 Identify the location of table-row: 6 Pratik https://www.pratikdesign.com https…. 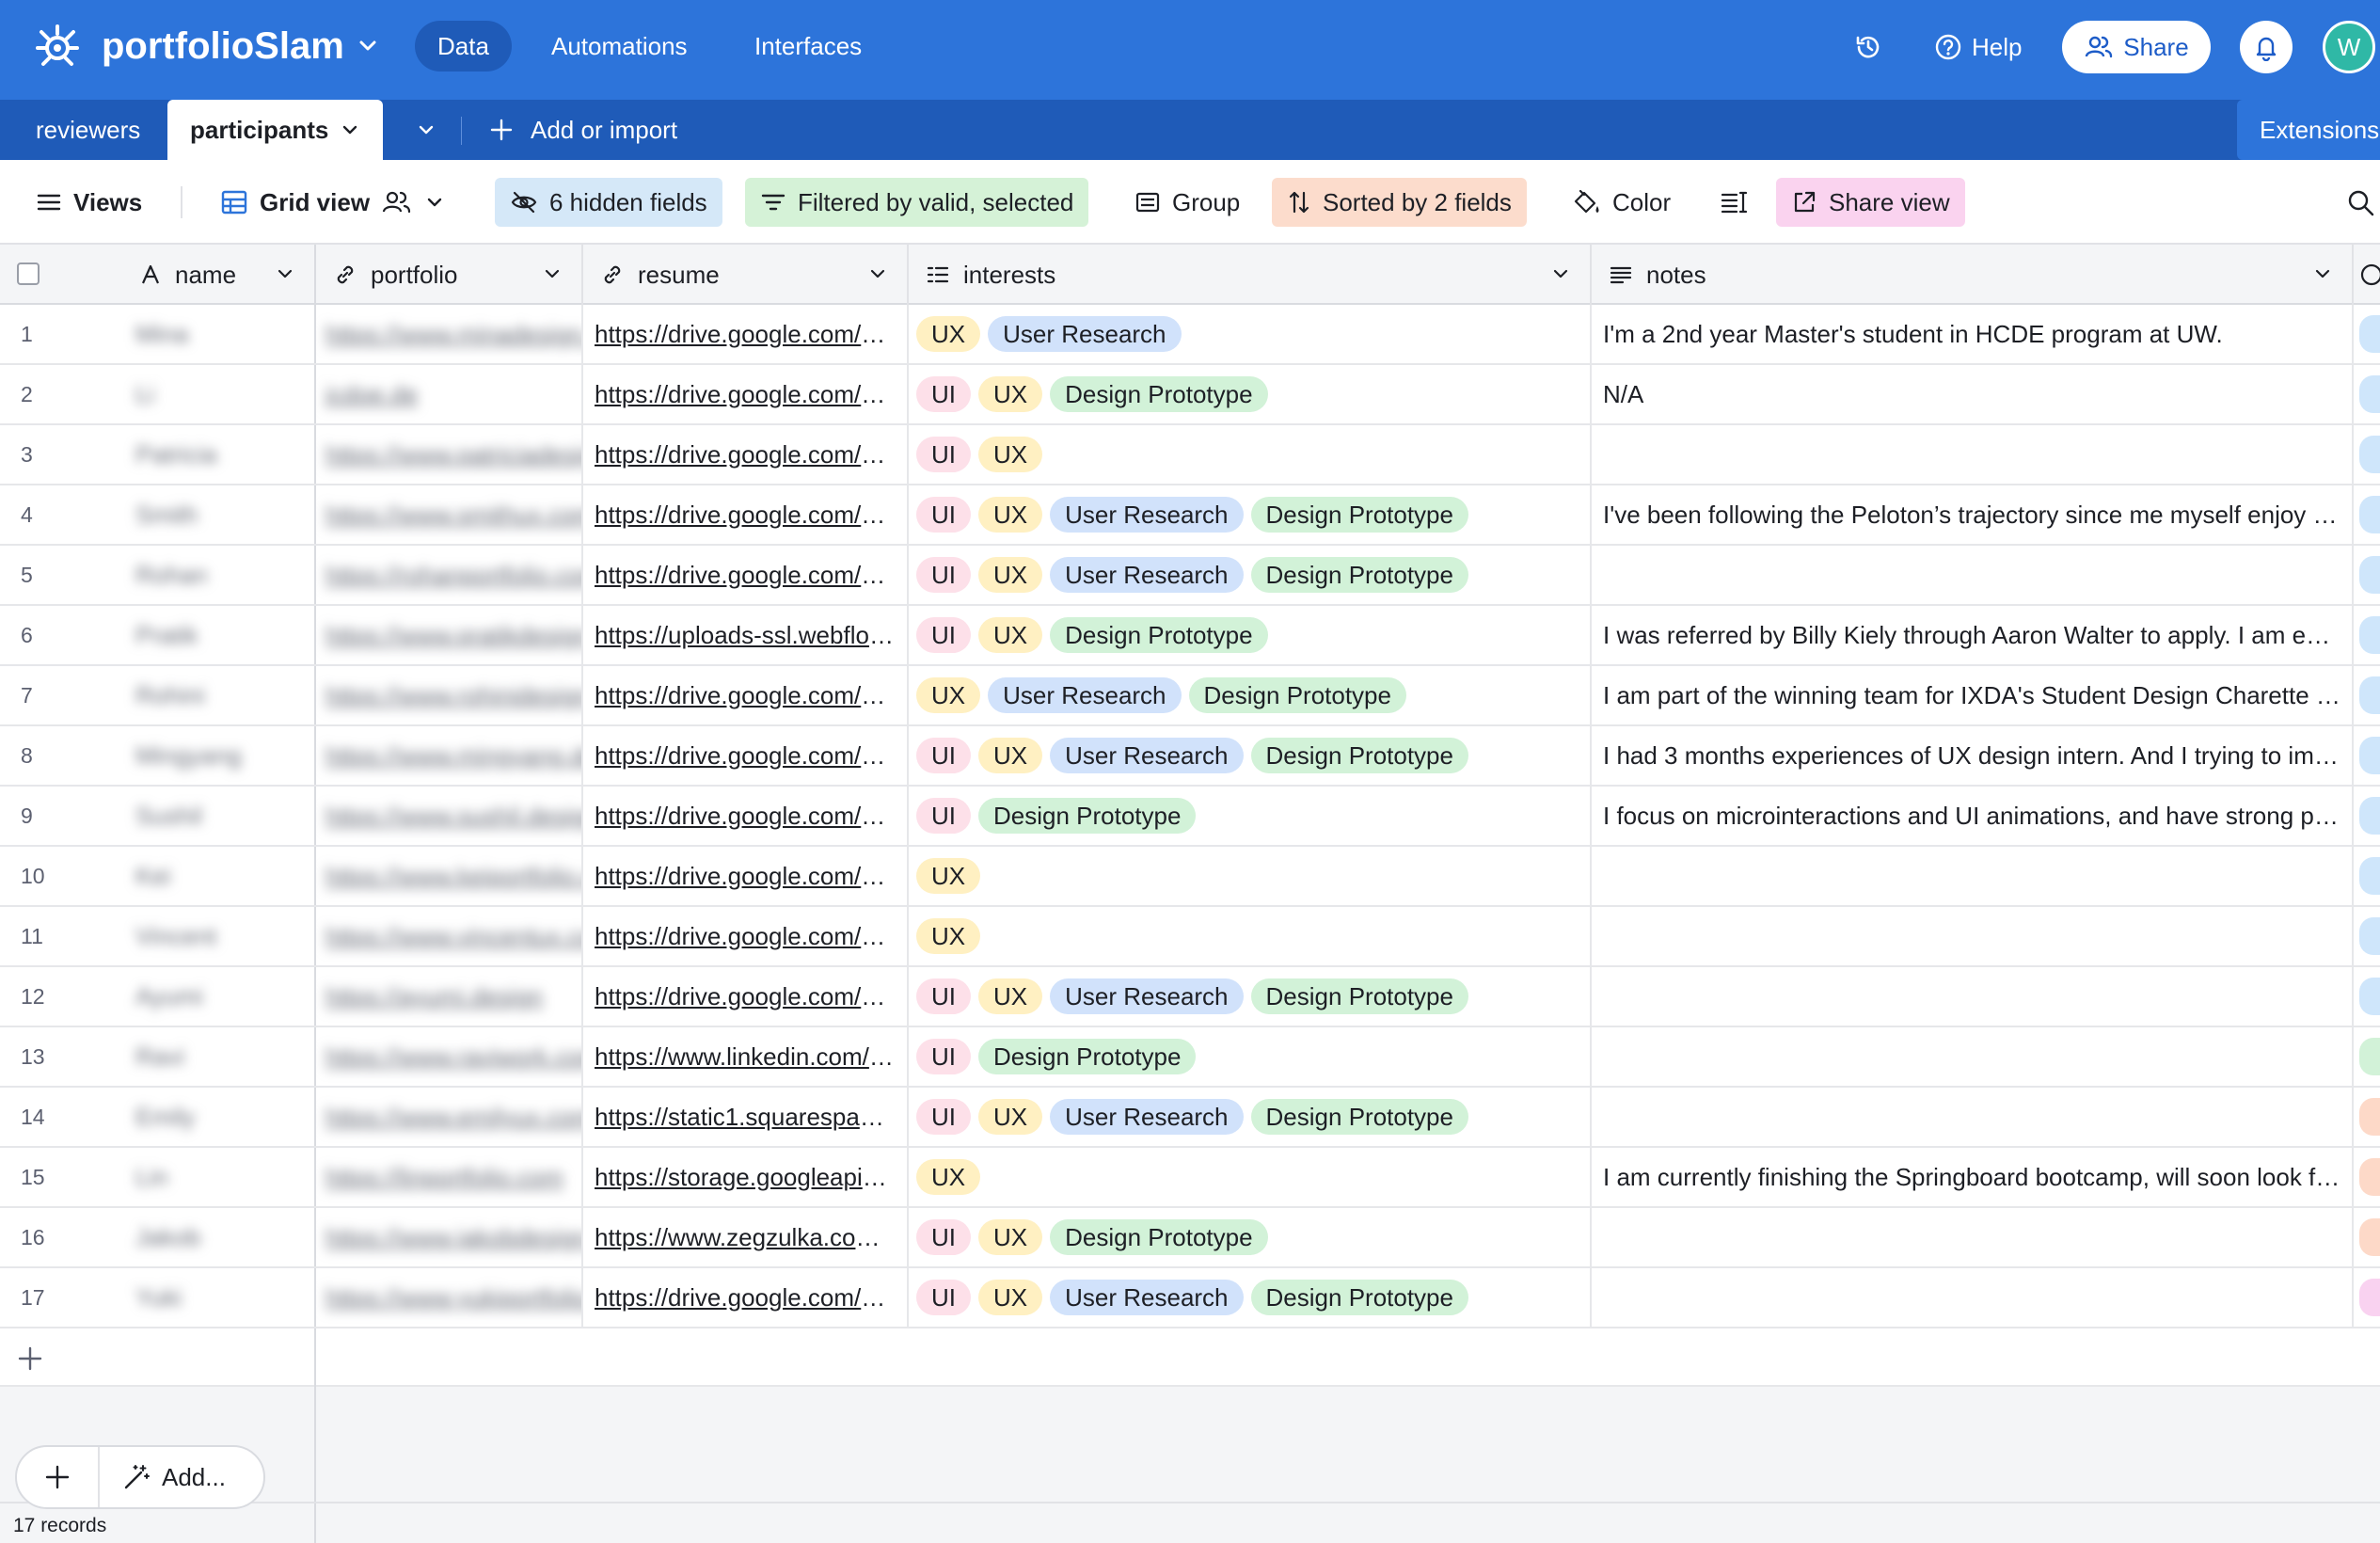
(1190, 636).